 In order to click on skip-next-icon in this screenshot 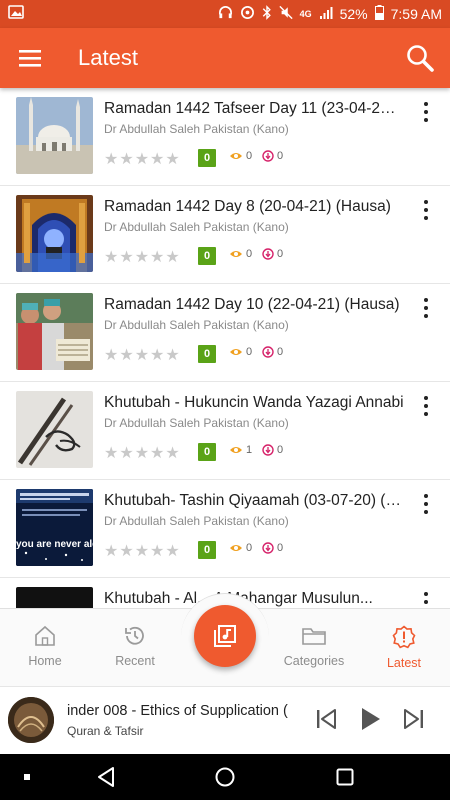, I will do `click(413, 719)`.